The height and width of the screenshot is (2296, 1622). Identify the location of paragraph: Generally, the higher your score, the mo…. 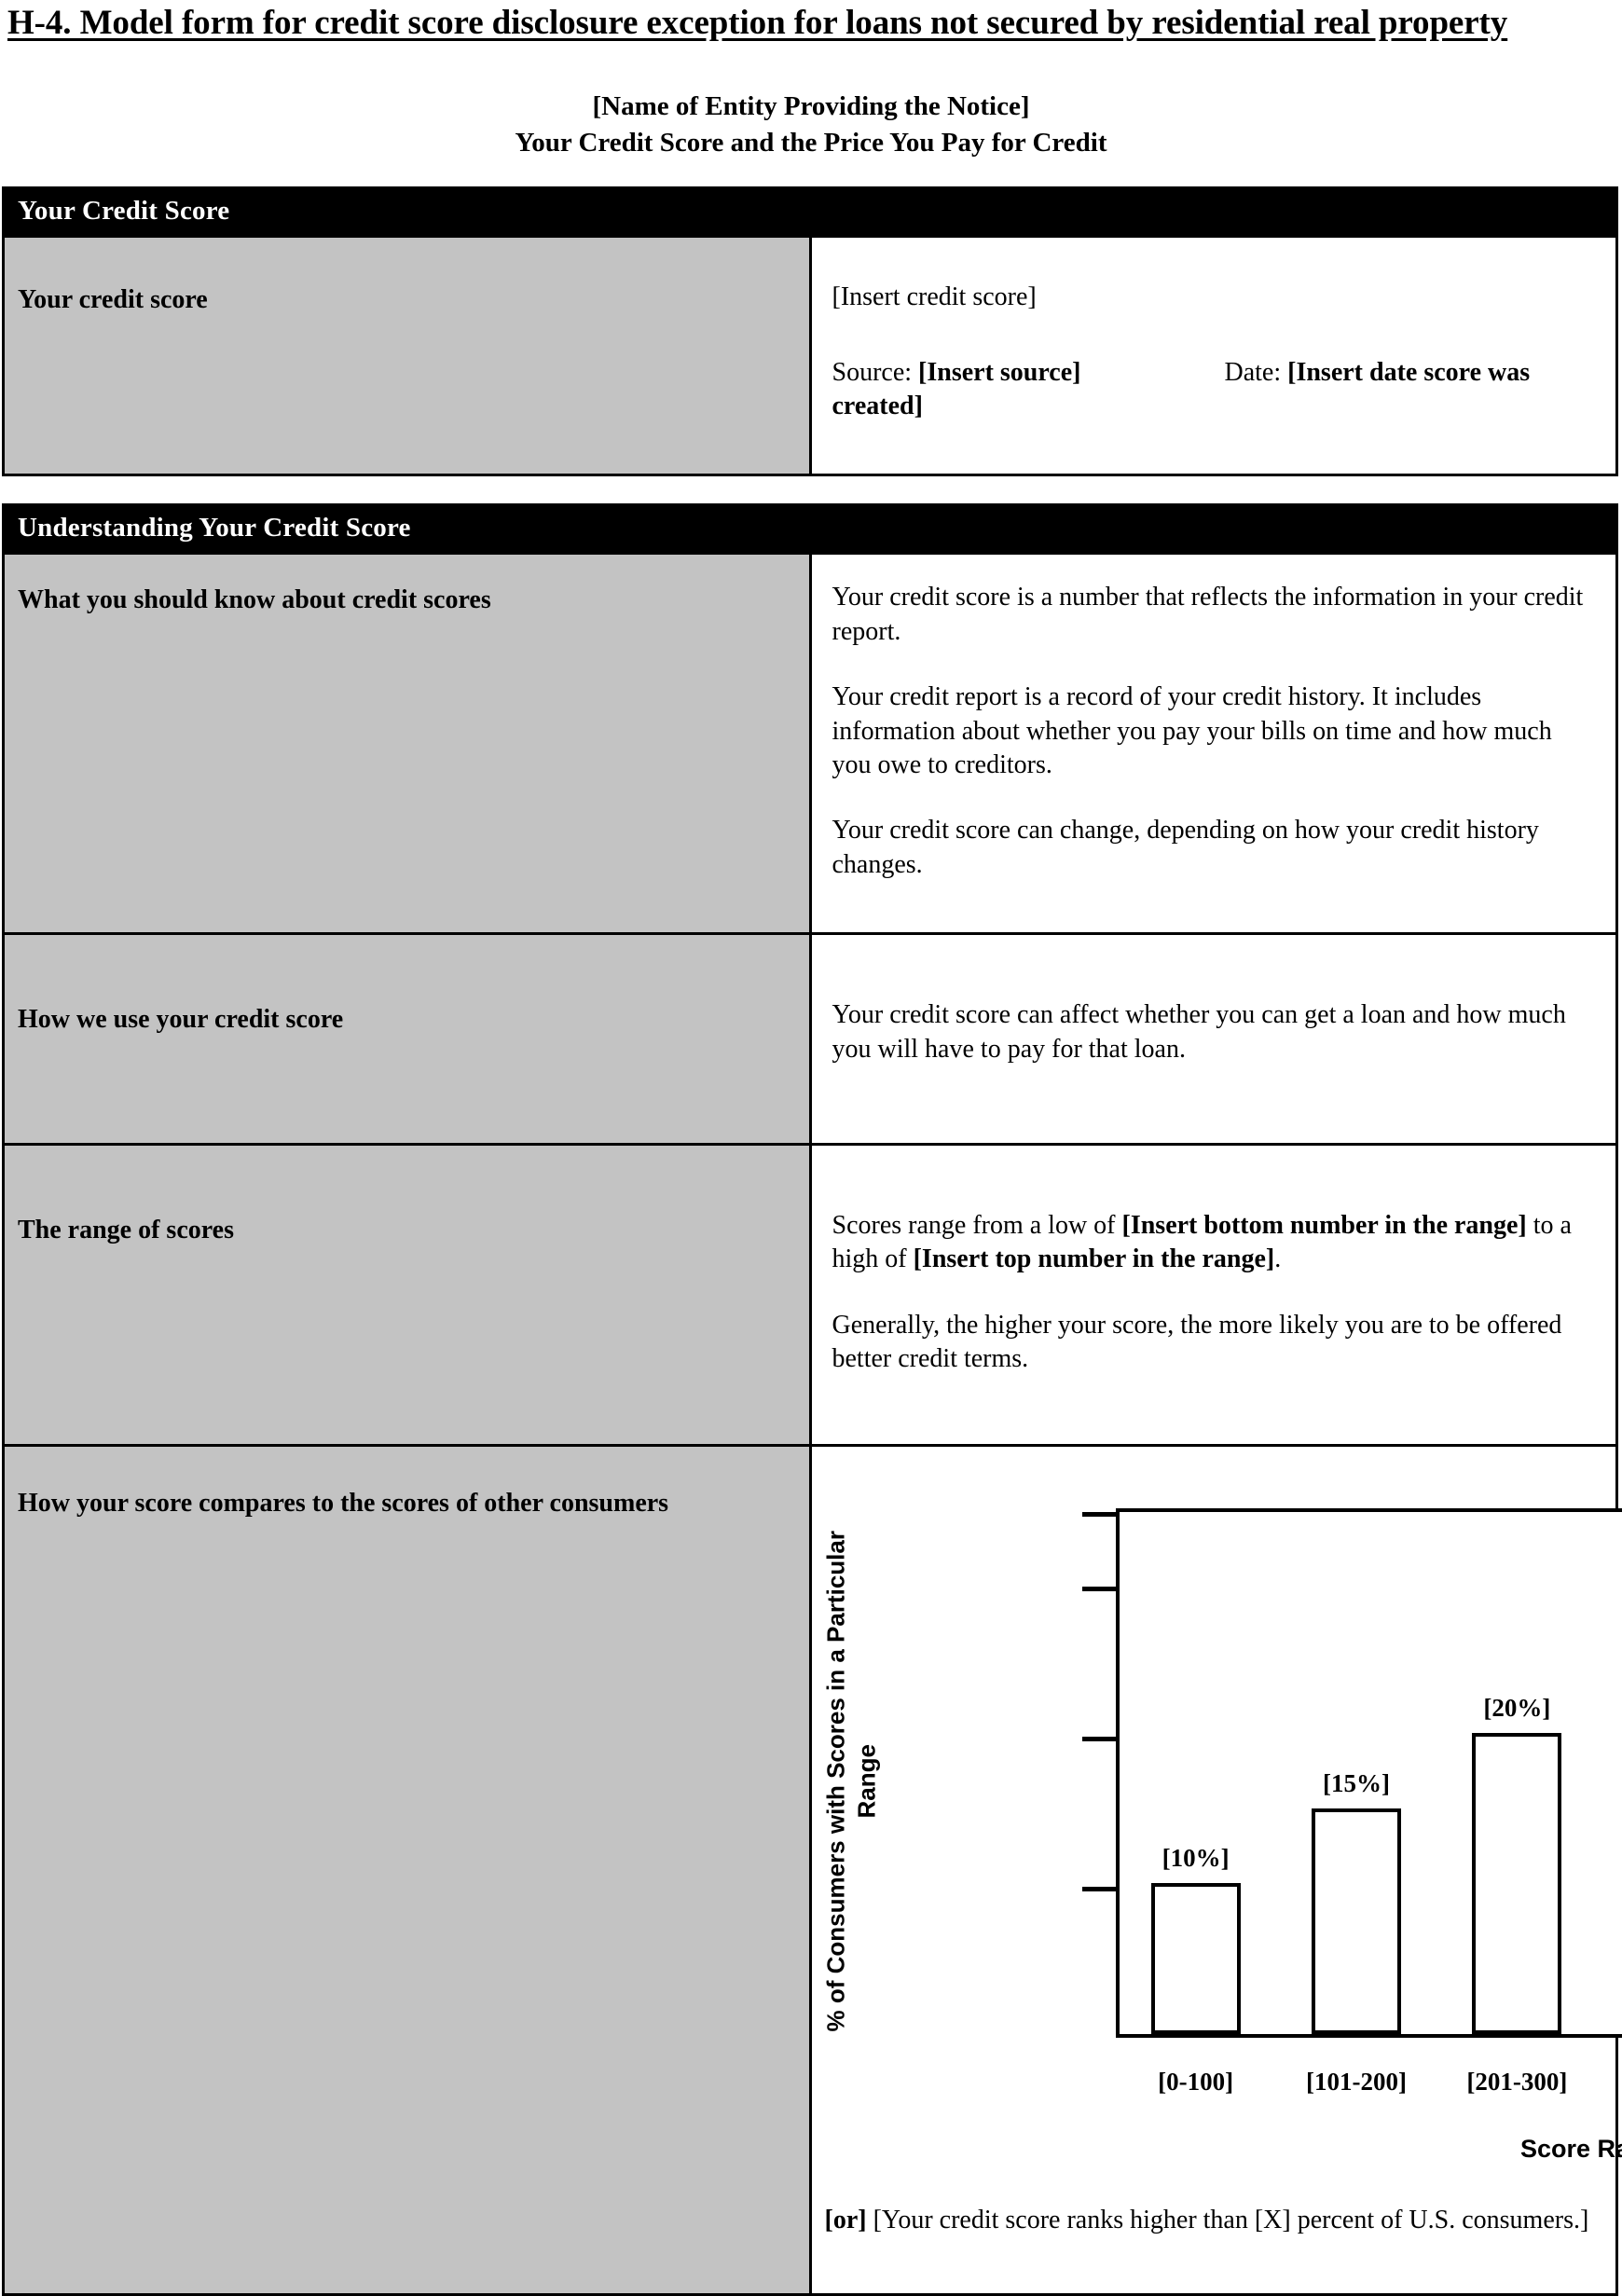
(1214, 1343).